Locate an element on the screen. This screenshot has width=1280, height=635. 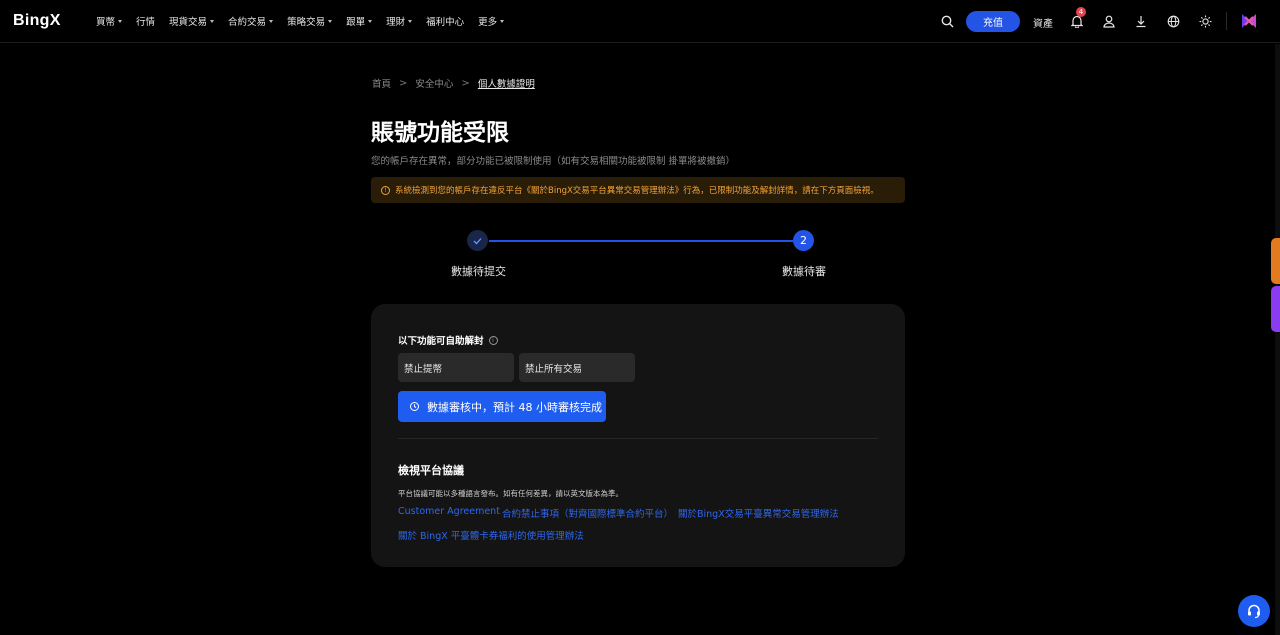
menu-label: 福利中心 is located at coordinates (445, 22).